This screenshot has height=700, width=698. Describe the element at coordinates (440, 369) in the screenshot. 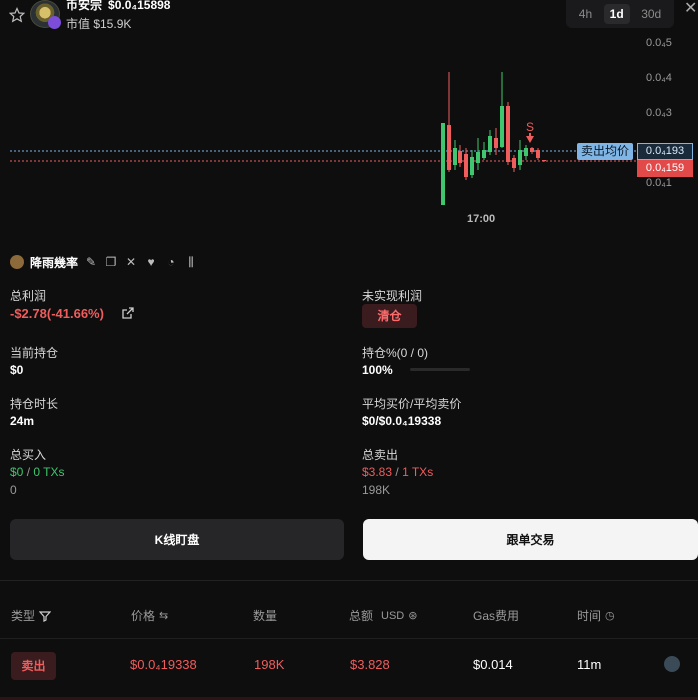

I see `holding-pct-bar` at that location.